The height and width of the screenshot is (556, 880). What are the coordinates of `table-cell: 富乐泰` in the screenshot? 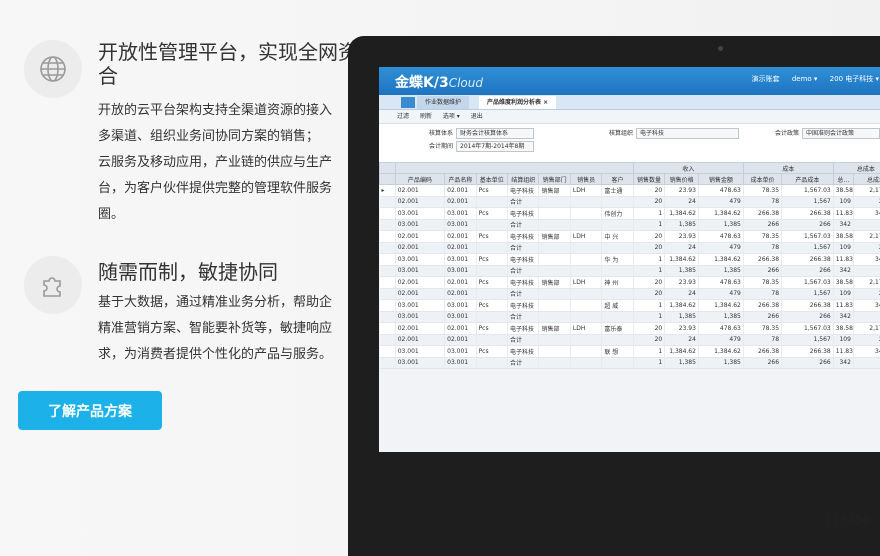 It's located at (618, 329).